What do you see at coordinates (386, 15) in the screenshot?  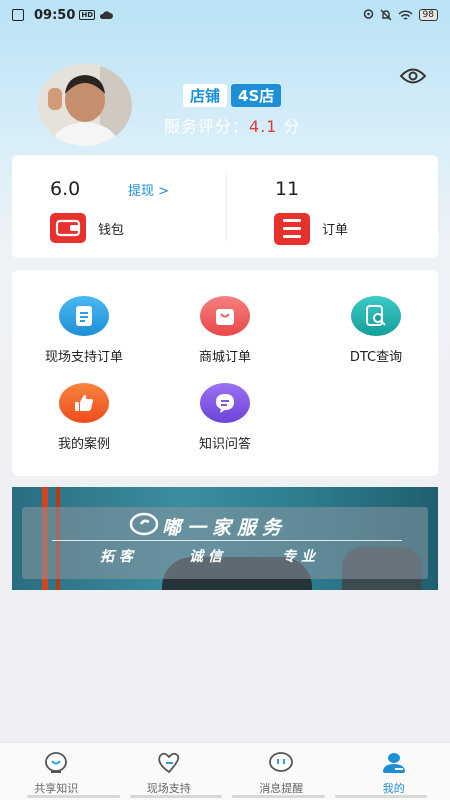 I see `mute-icon` at bounding box center [386, 15].